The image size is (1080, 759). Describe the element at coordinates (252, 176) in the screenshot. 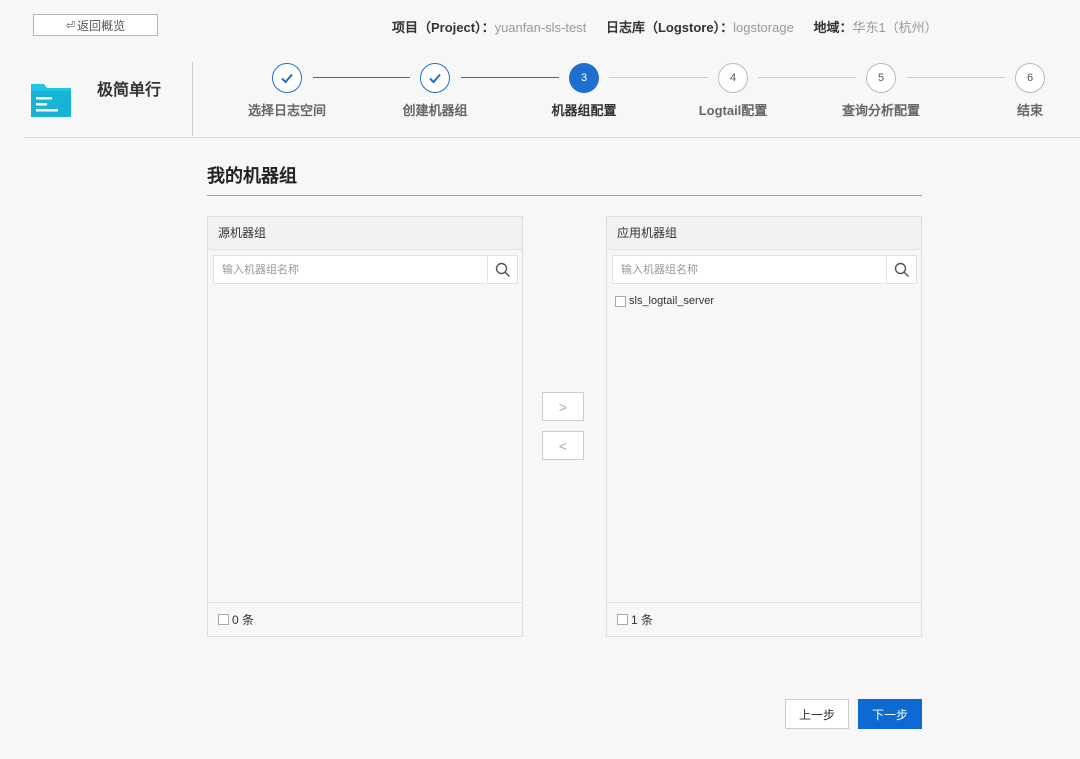

I see `section-title: 我的机器组` at that location.